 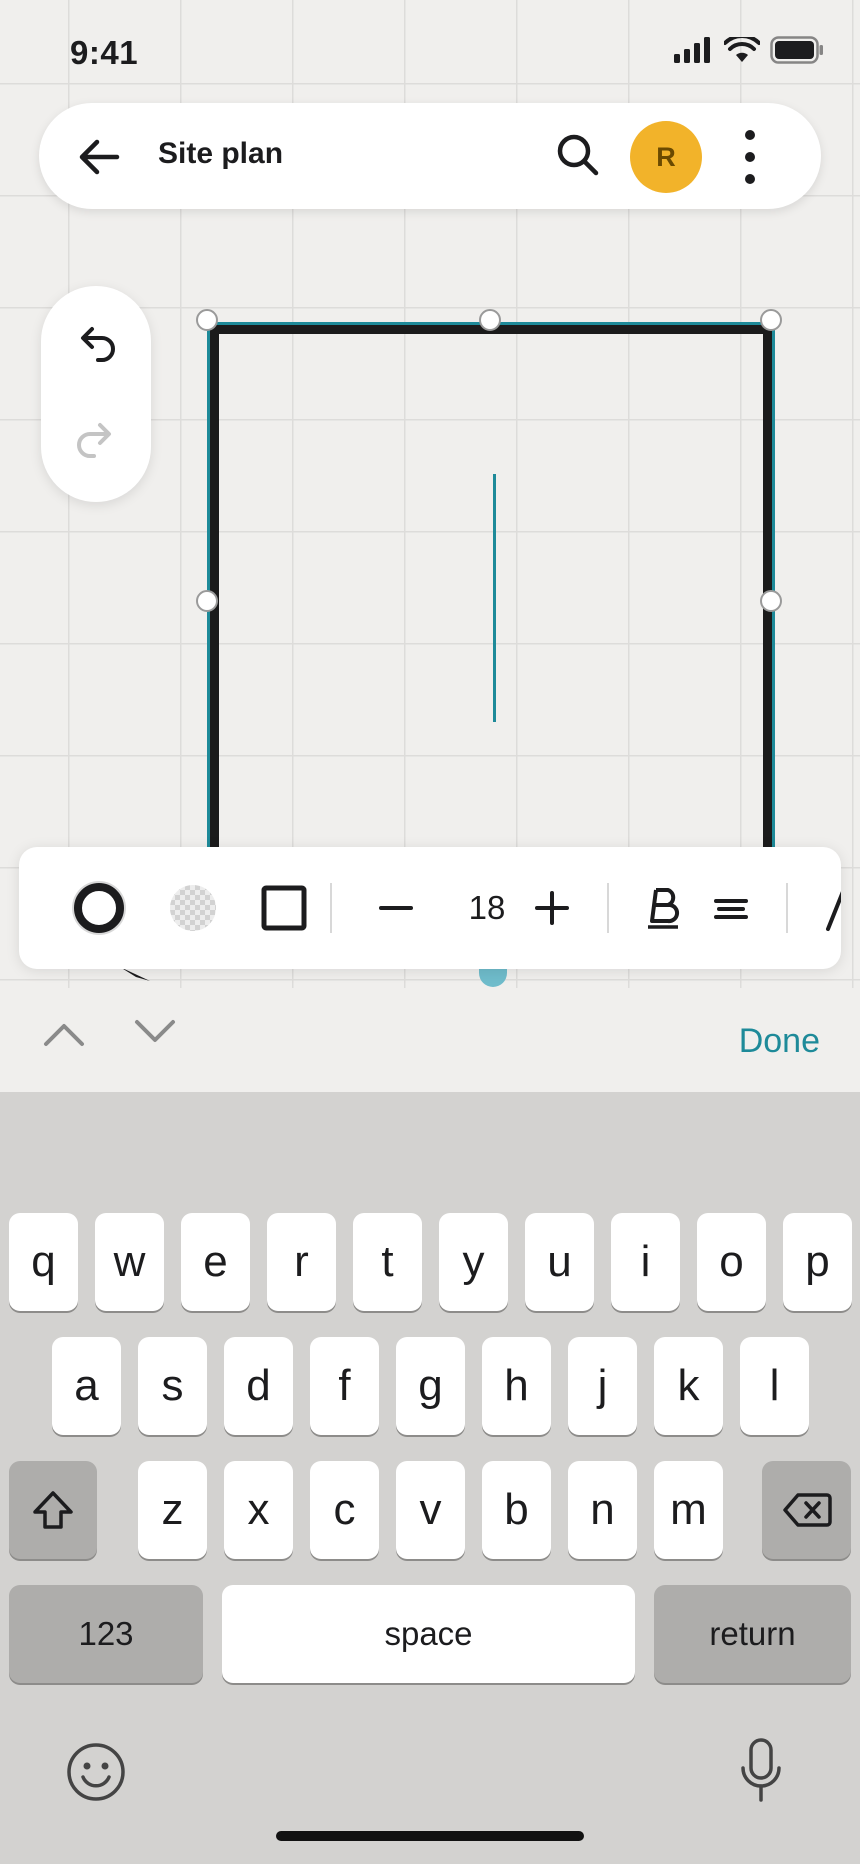 What do you see at coordinates (688, 1510) in the screenshot?
I see `key-m: m` at bounding box center [688, 1510].